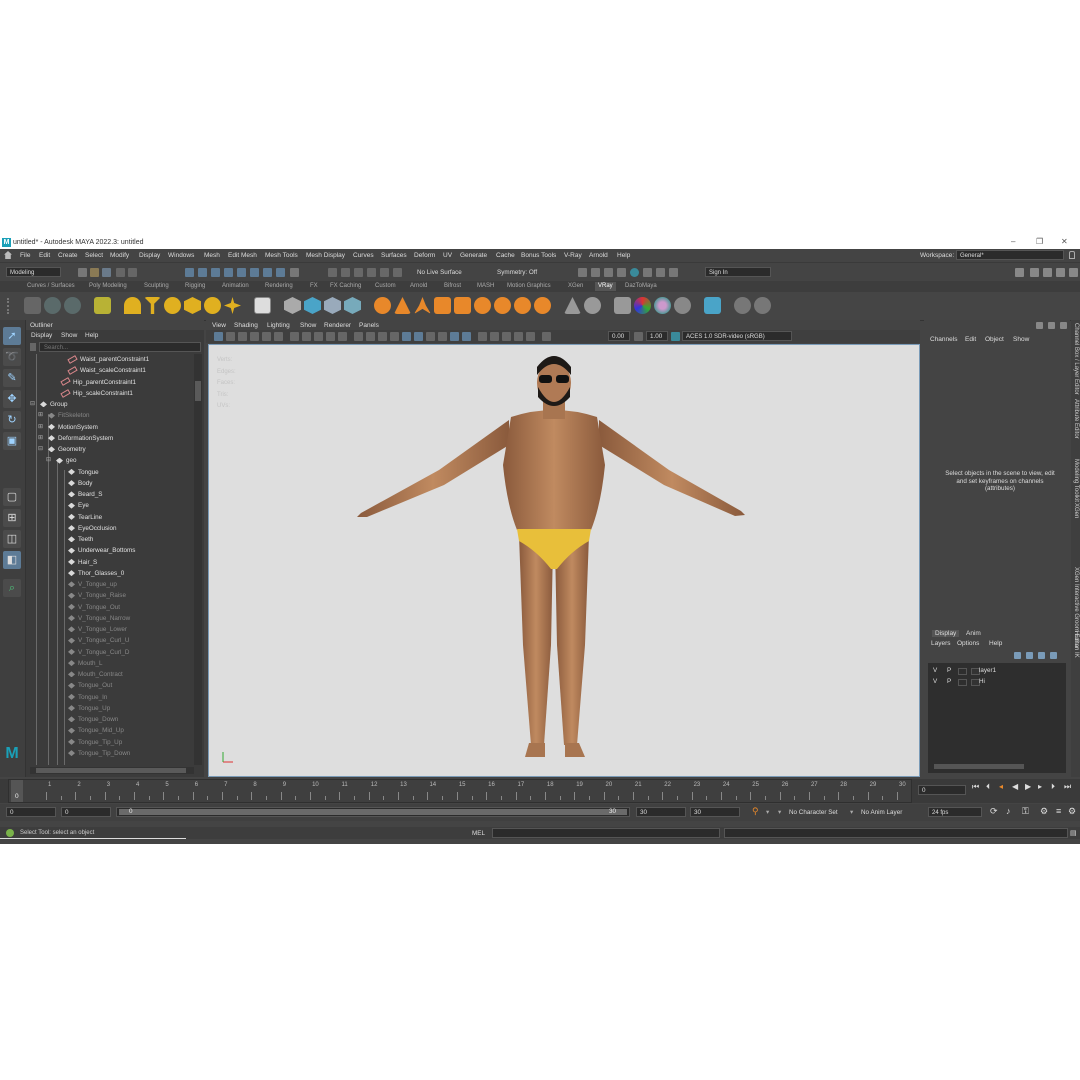  Describe the element at coordinates (102, 305) in the screenshot. I see `vray-material-icon` at that location.